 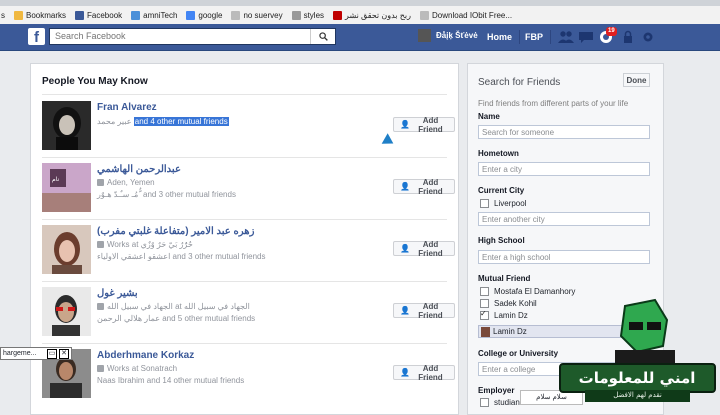 I want to click on google-icon, so click(x=191, y=15).